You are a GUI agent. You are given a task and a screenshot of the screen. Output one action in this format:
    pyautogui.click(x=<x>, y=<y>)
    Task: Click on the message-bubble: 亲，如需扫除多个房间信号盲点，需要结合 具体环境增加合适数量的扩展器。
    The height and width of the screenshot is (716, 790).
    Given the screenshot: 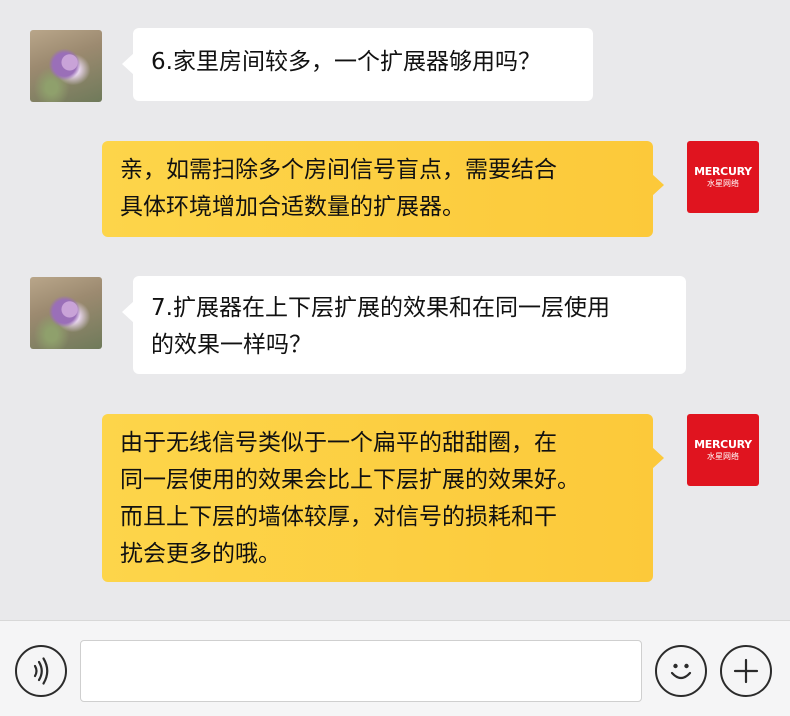 What is the action you would take?
    pyautogui.click(x=383, y=189)
    